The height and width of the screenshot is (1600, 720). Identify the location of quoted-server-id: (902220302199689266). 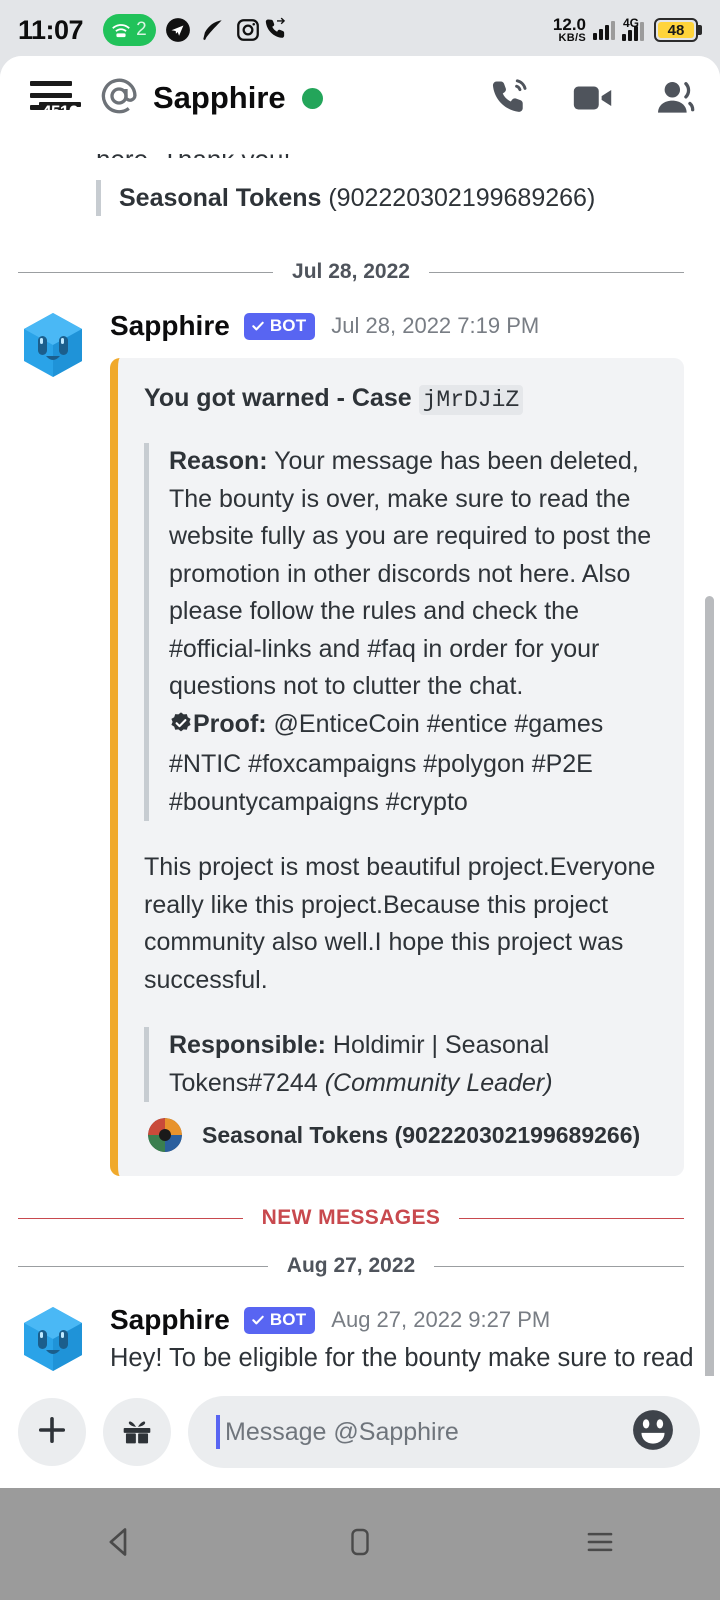
(462, 198).